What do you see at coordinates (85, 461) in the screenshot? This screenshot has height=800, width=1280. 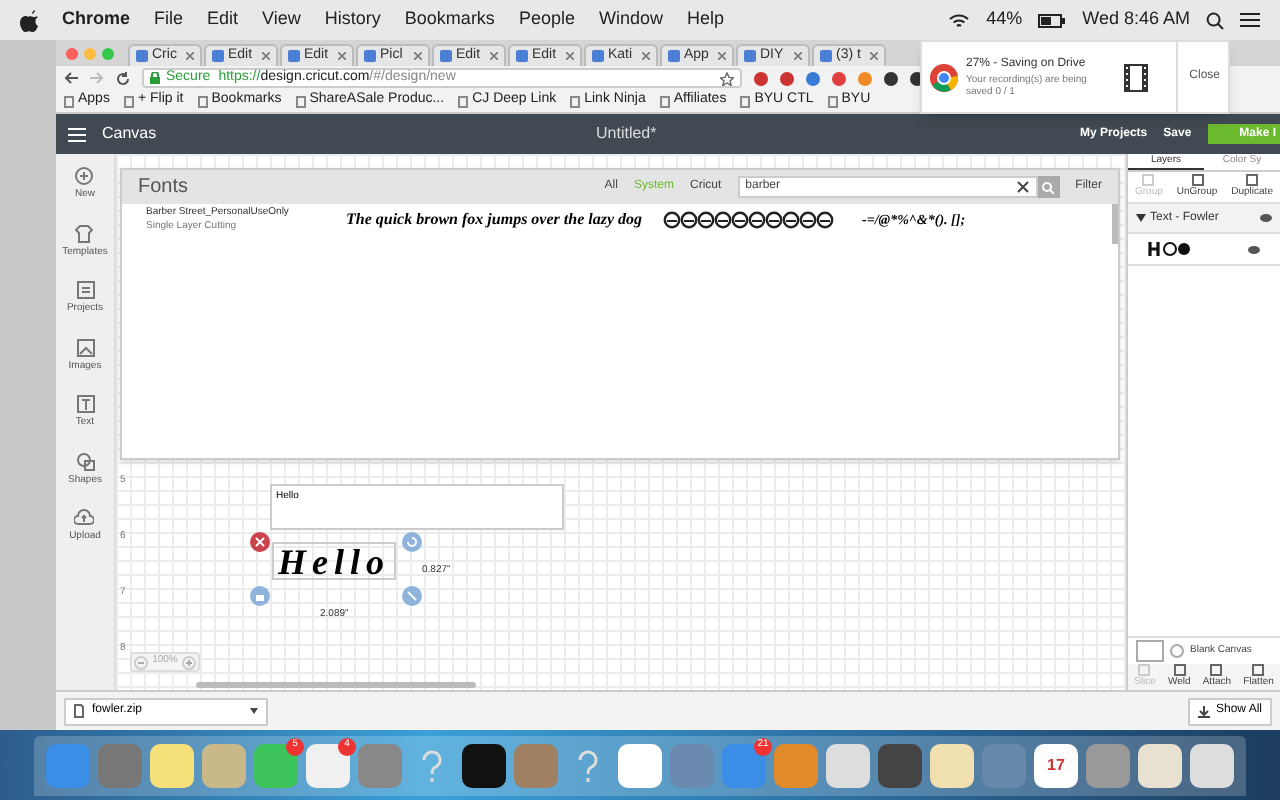 I see `shapes-icon` at bounding box center [85, 461].